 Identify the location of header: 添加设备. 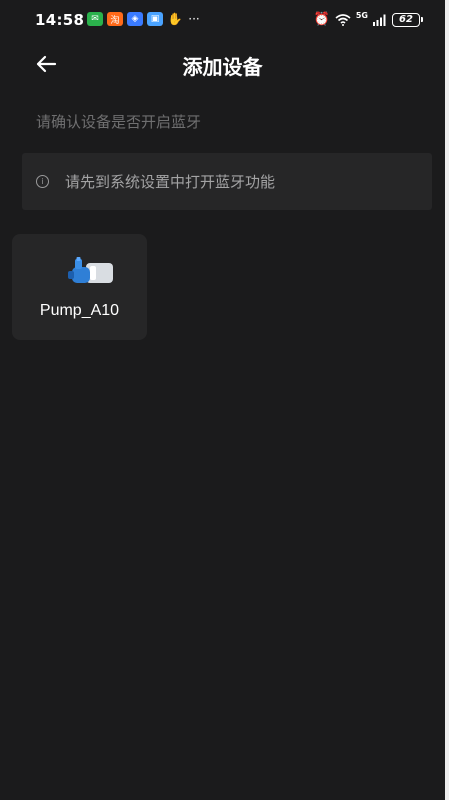
(222, 65).